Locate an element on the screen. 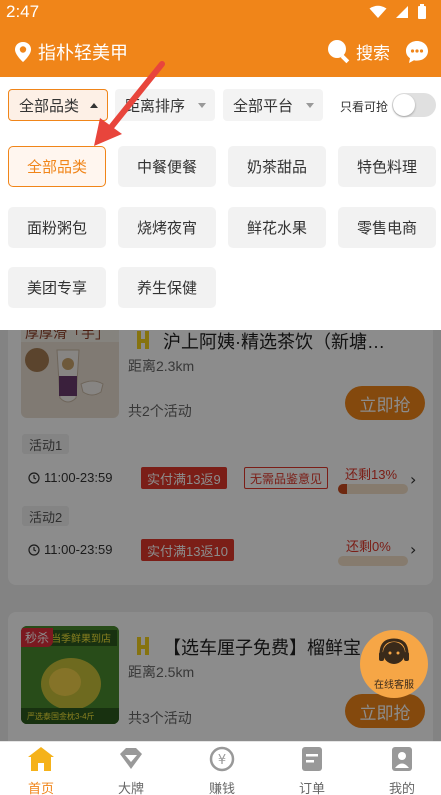  search-label: 搜索 is located at coordinates (373, 53).